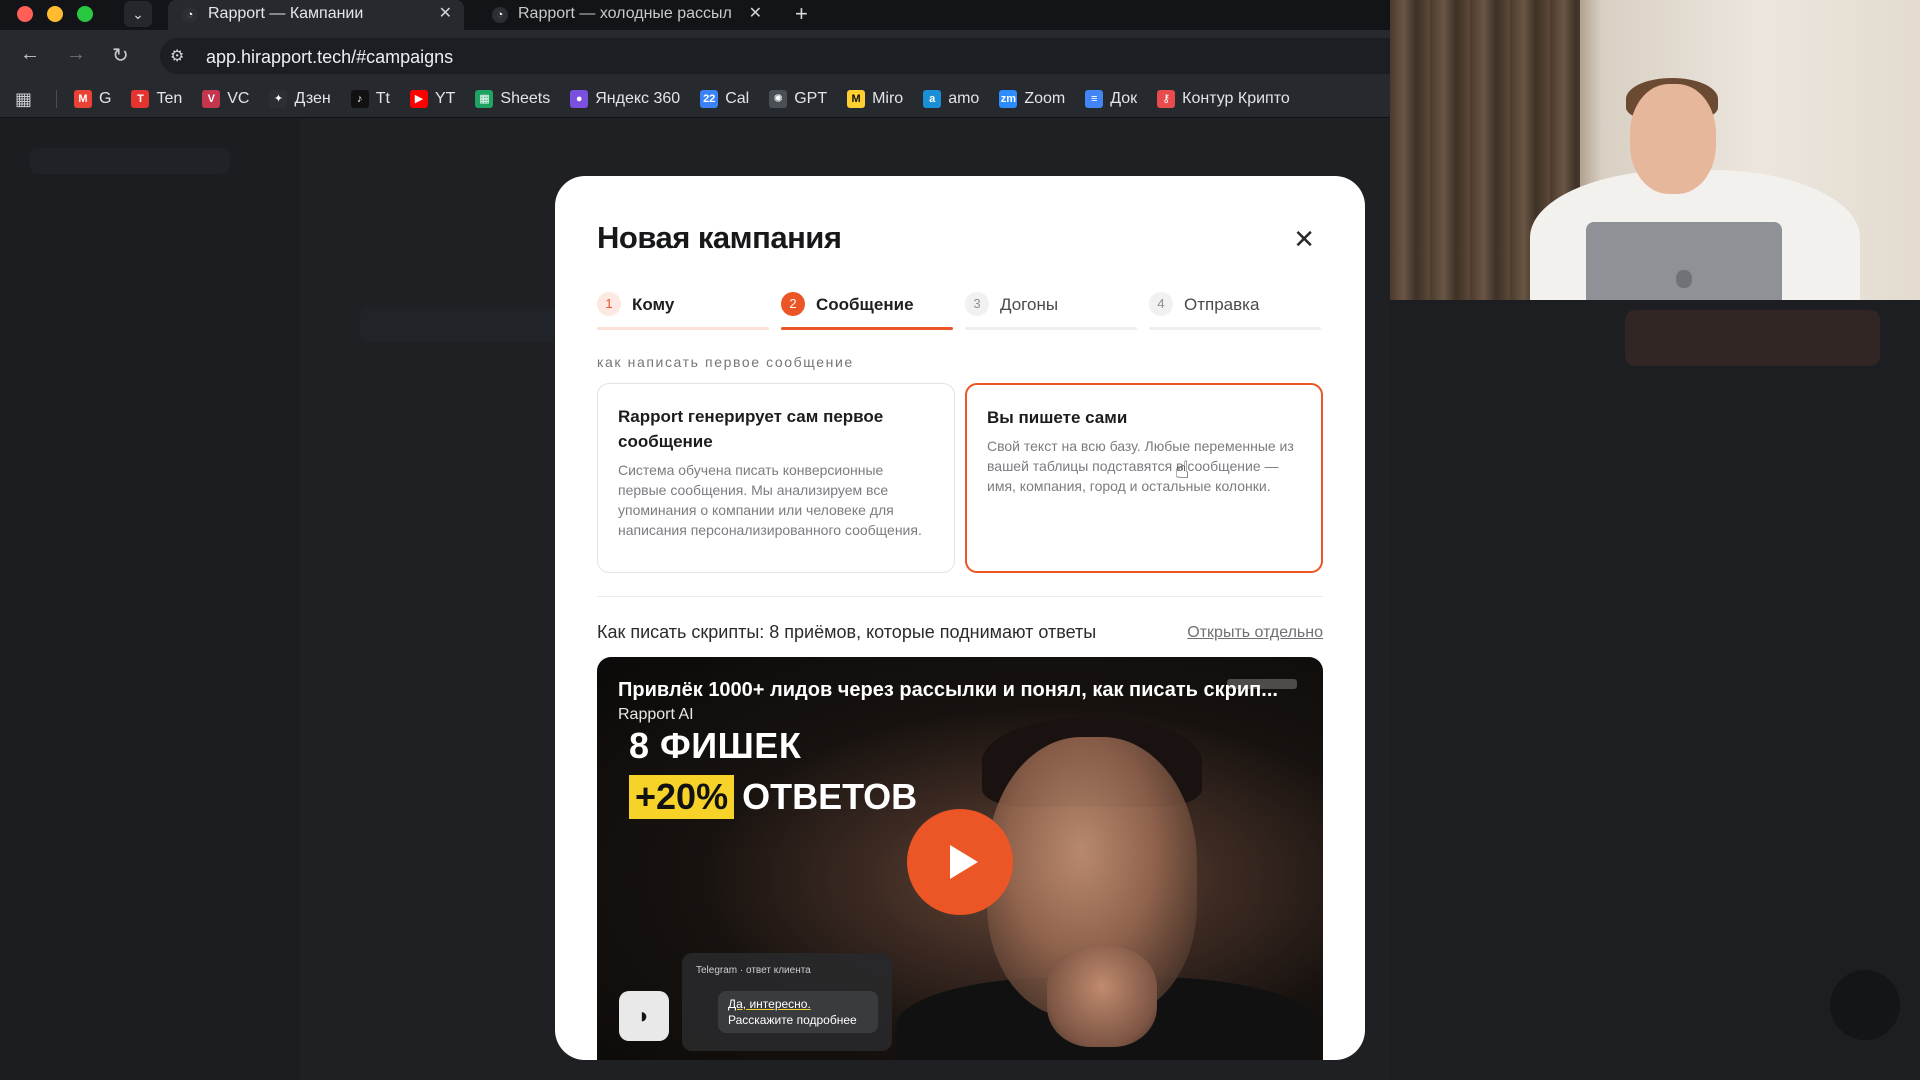 This screenshot has width=1920, height=1080. What do you see at coordinates (865, 304) in the screenshot?
I see `step-label: Сообщение` at bounding box center [865, 304].